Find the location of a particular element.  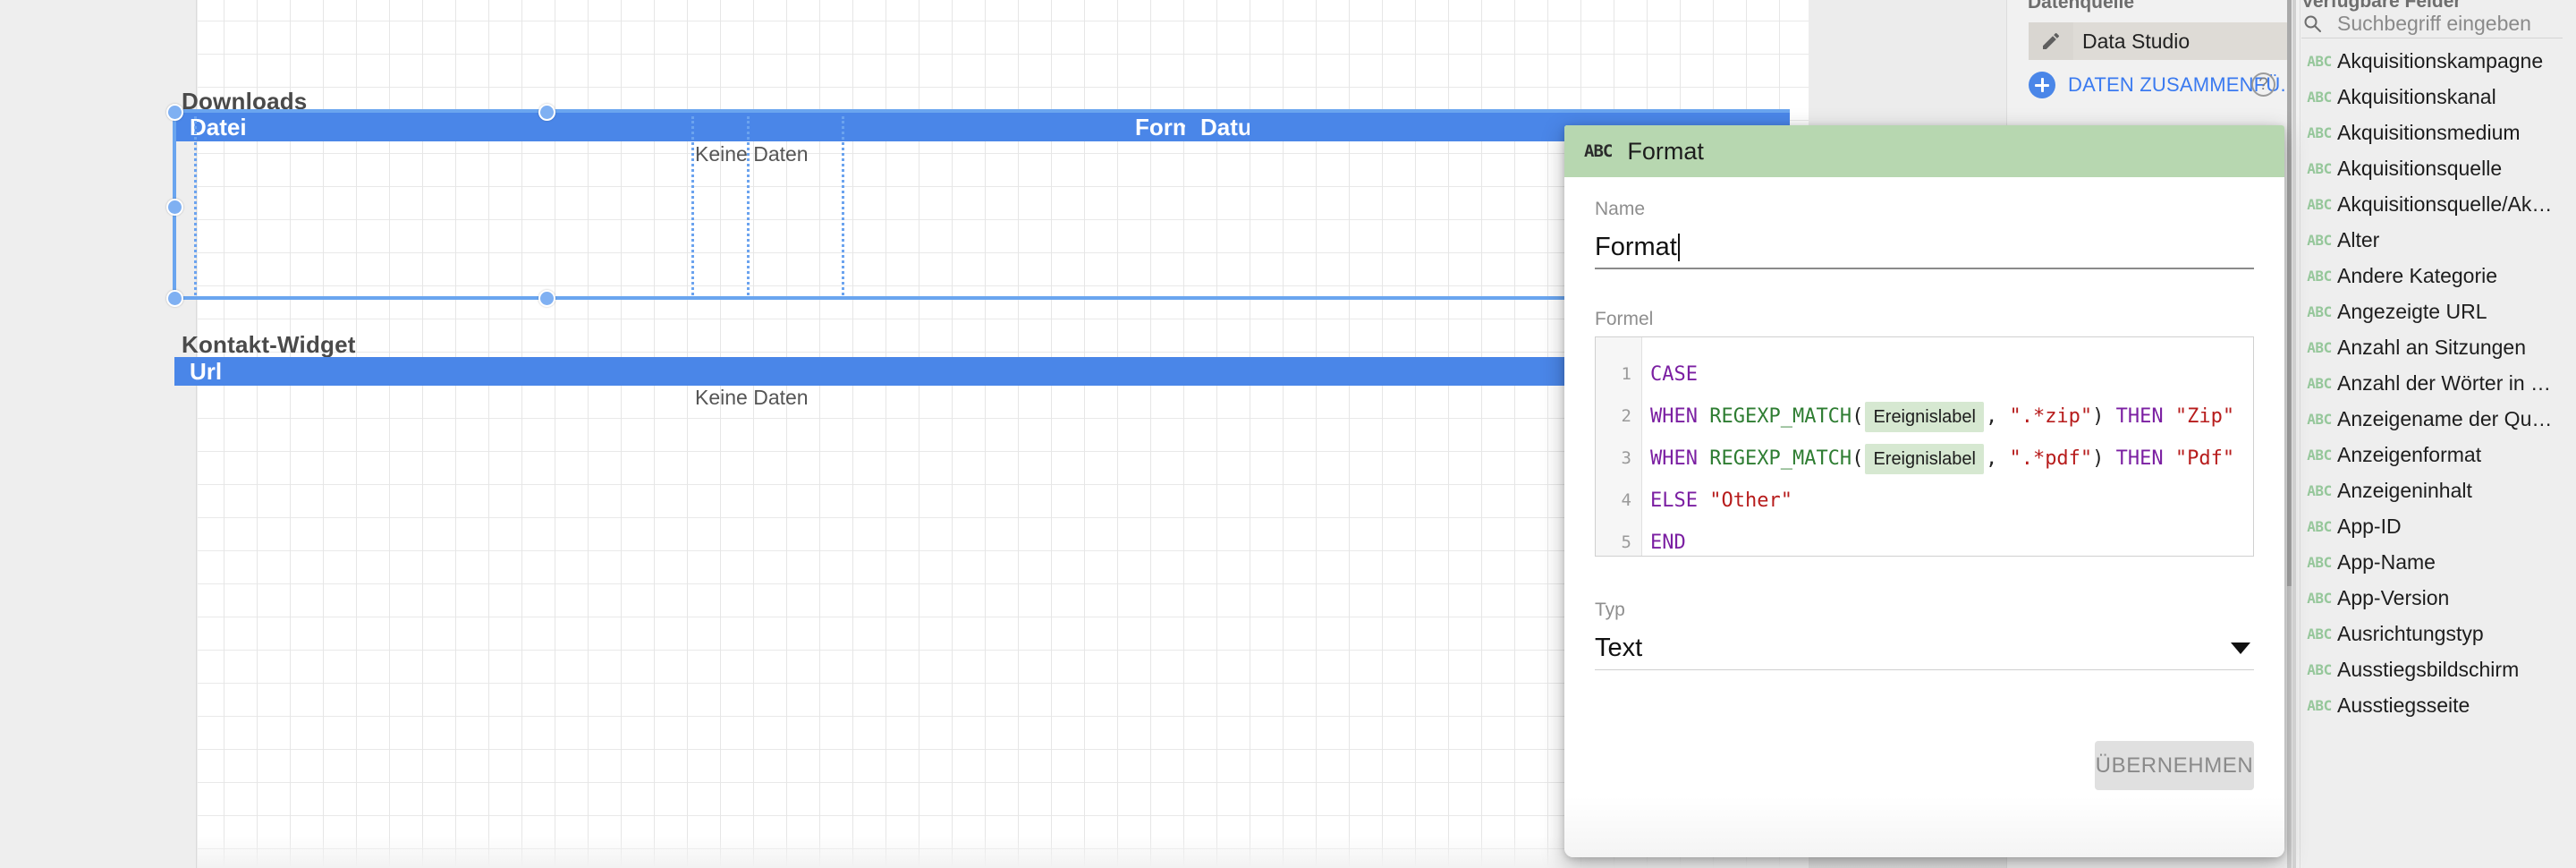

code-token-kw: CASE is located at coordinates (1674, 374).